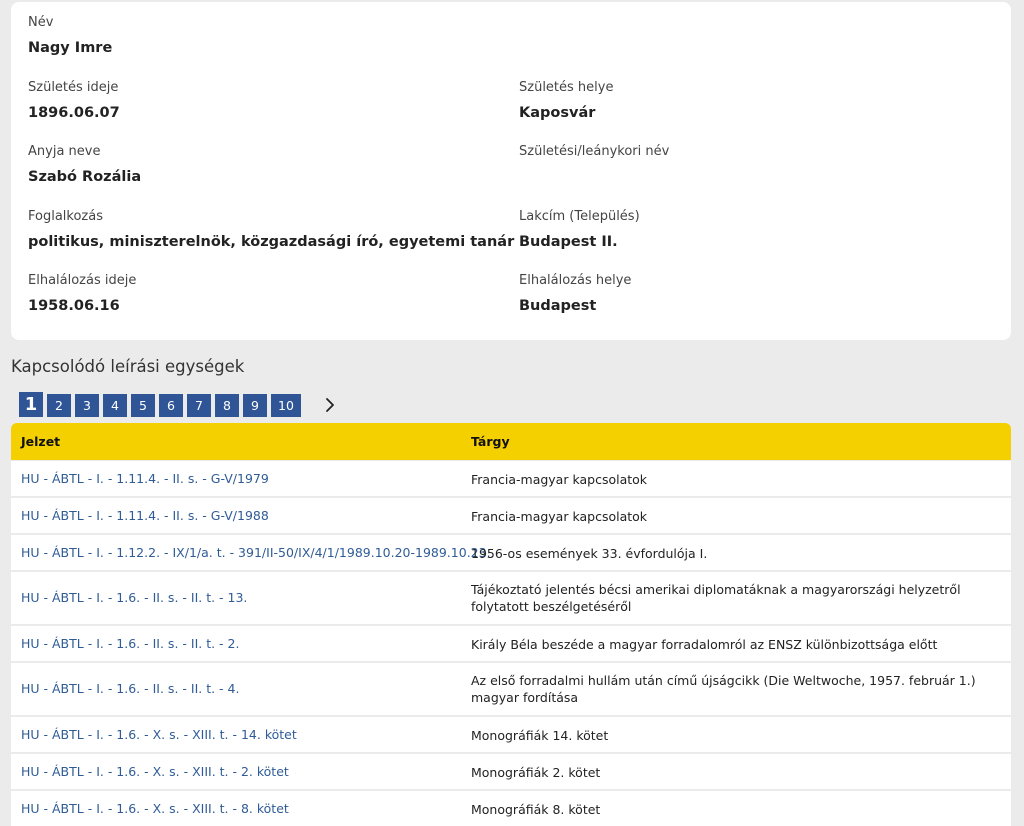 The width and height of the screenshot is (1024, 826). What do you see at coordinates (82, 280) in the screenshot?
I see `death-date-label: Elhalálozás ideje` at bounding box center [82, 280].